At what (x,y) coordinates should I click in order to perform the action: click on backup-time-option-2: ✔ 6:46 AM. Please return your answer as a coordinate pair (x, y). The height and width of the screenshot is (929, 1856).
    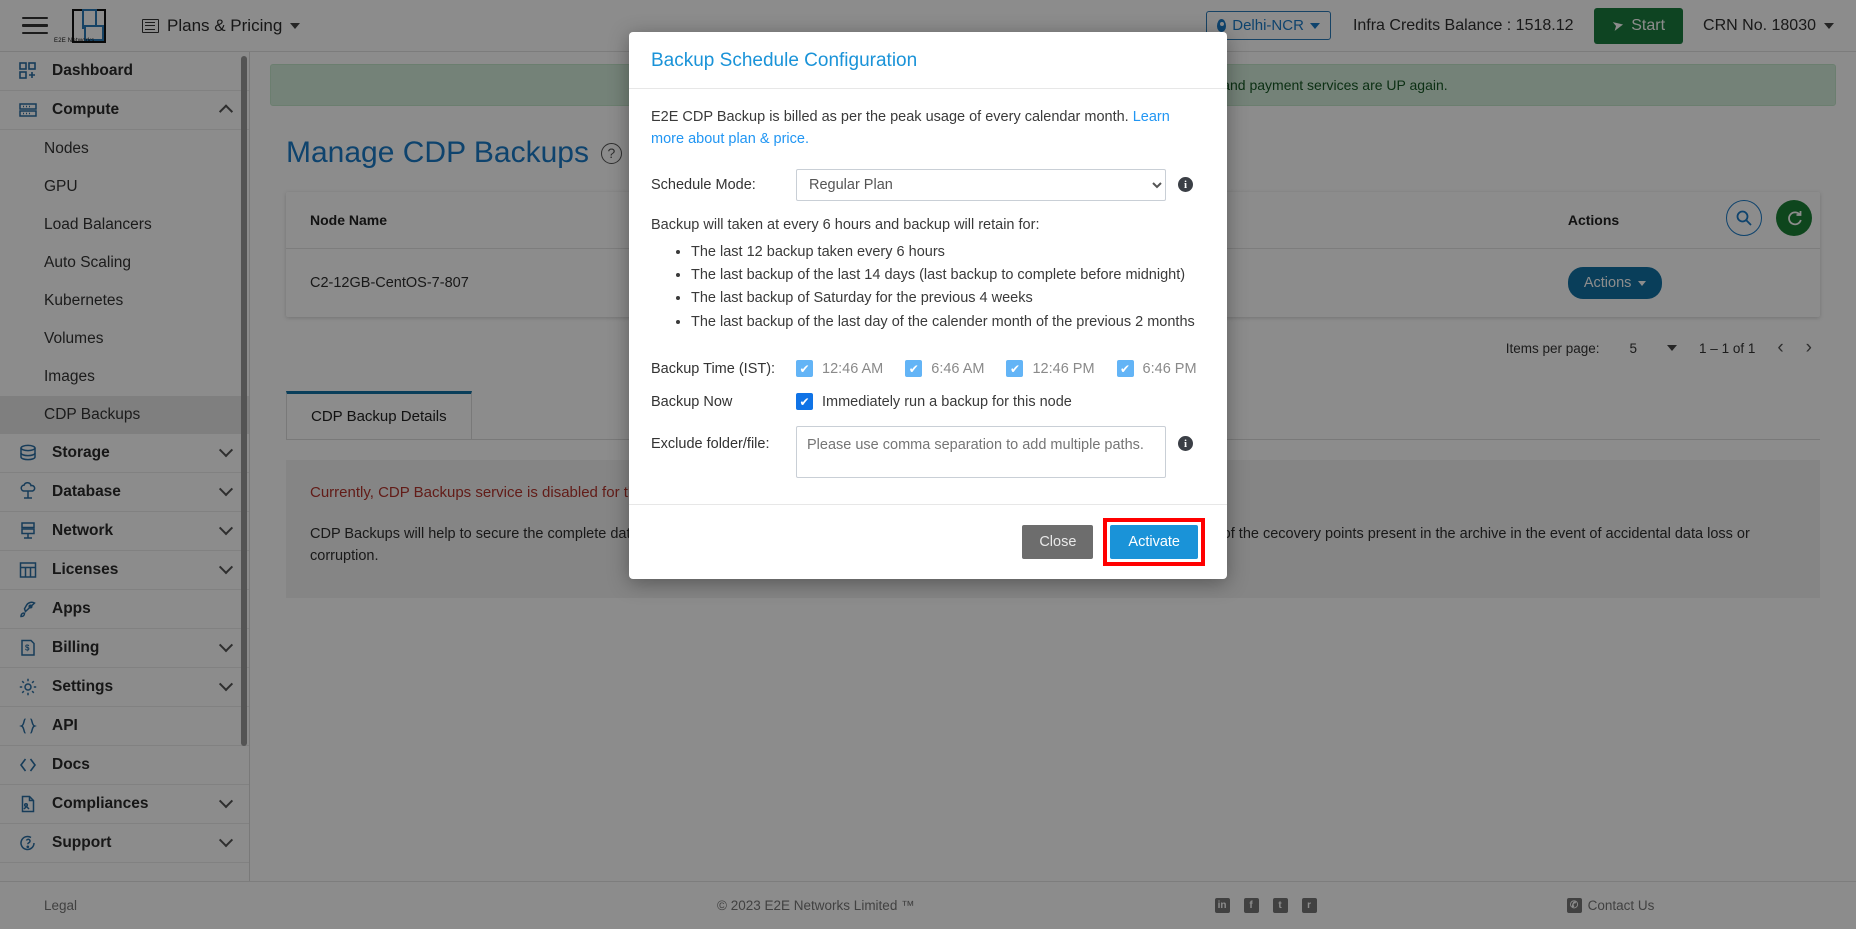
    Looking at the image, I should click on (945, 369).